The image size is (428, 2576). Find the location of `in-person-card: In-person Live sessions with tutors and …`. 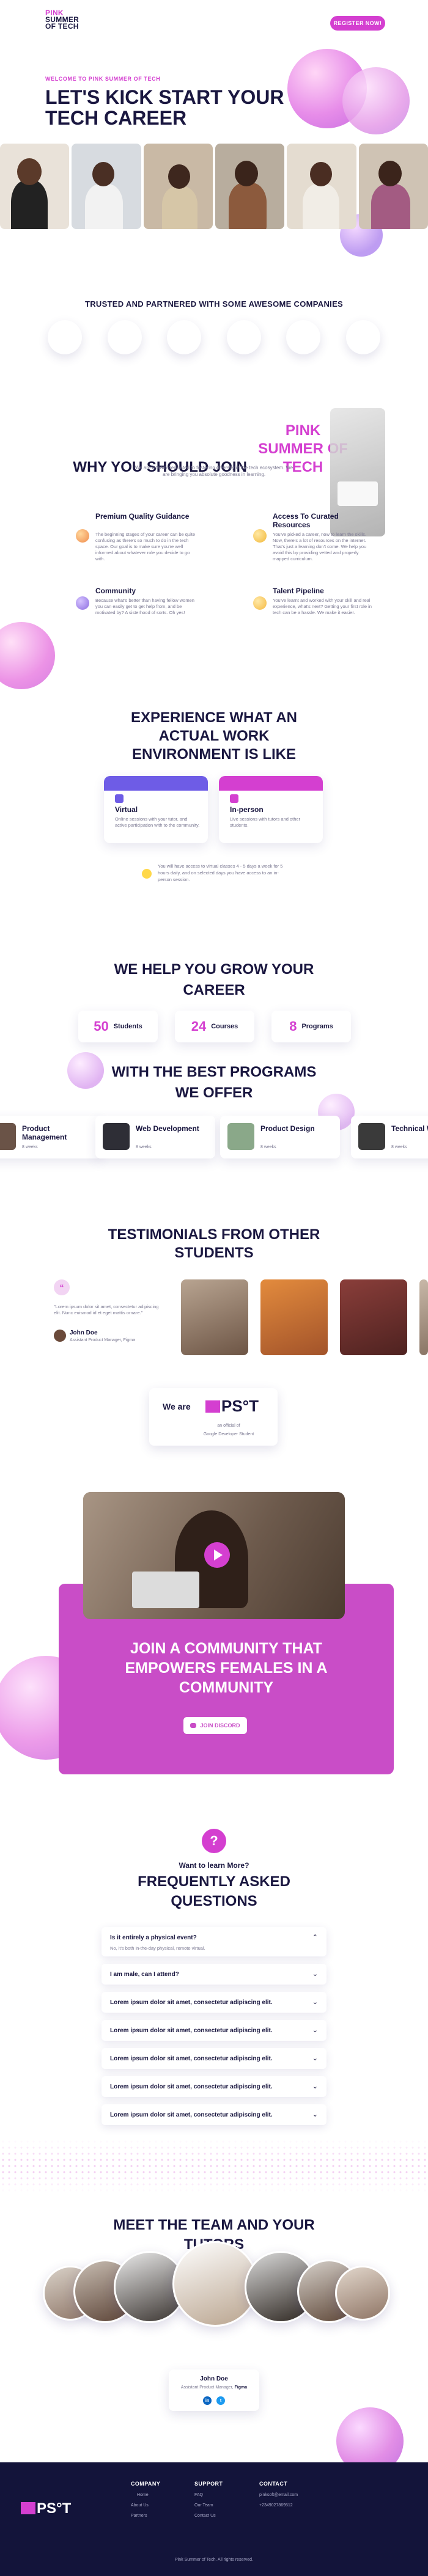

in-person-card: In-person Live sessions with tutors and … is located at coordinates (271, 809).